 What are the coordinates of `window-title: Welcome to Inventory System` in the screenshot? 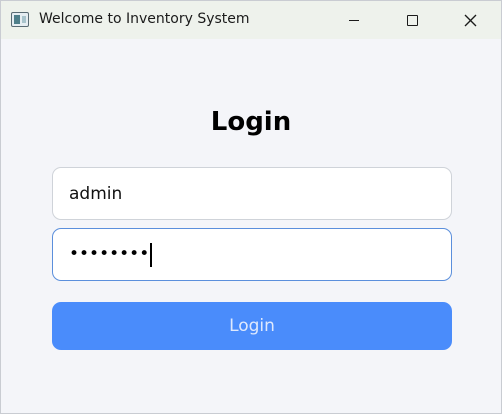 It's located at (144, 19).